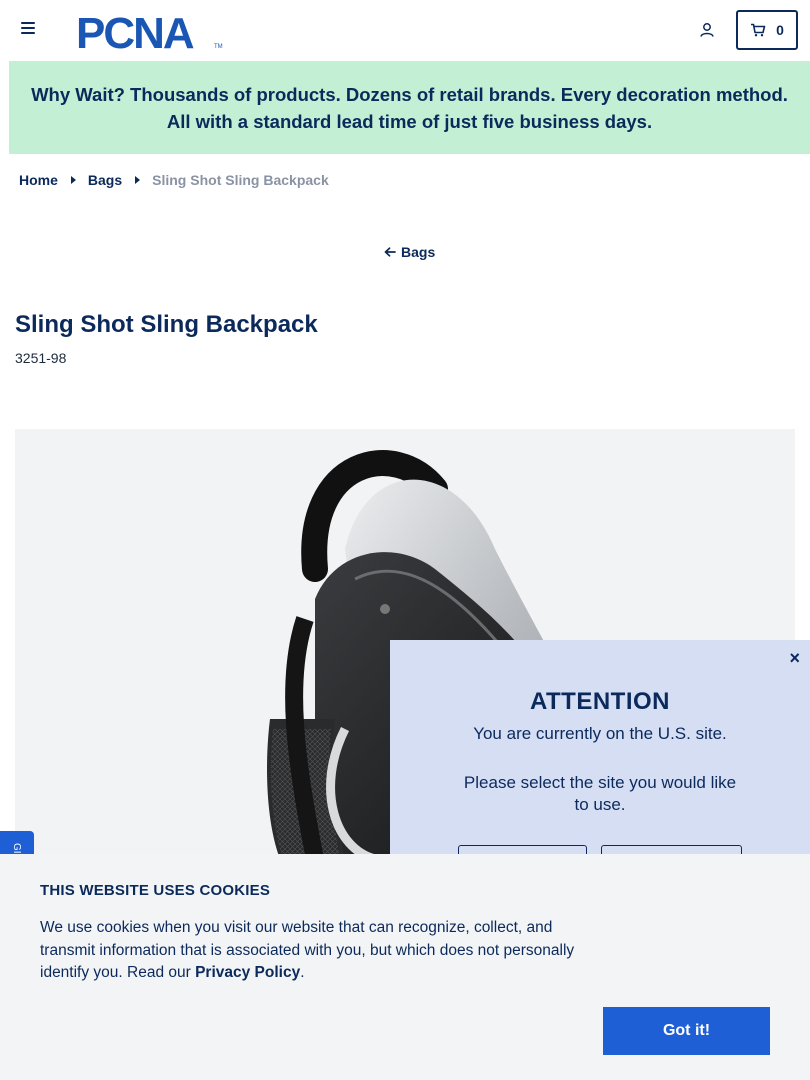 This screenshot has width=810, height=1080. Describe the element at coordinates (155, 890) in the screenshot. I see `cookie-title: THIS WEBSITE USES COOKIES` at that location.